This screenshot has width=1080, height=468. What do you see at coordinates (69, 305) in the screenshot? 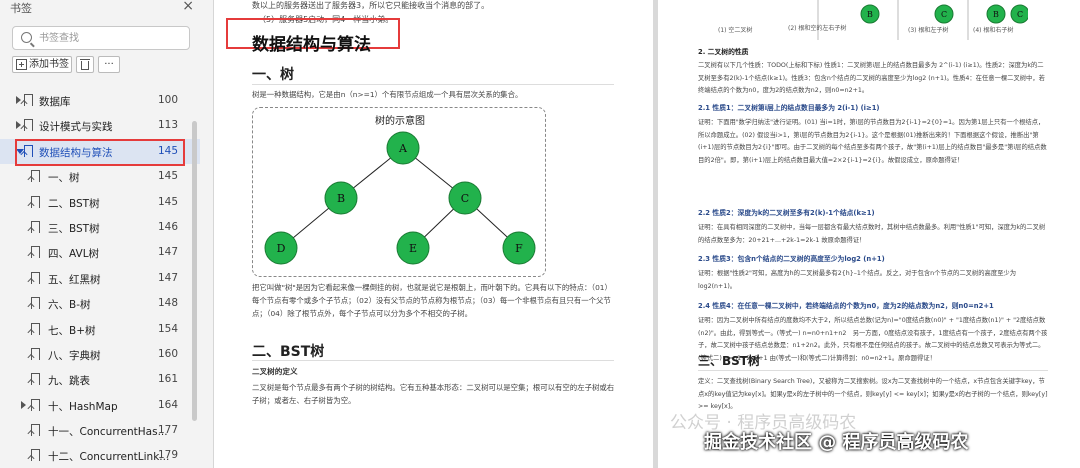
I see `sidebar-item-label: 六、B-树` at bounding box center [69, 305].